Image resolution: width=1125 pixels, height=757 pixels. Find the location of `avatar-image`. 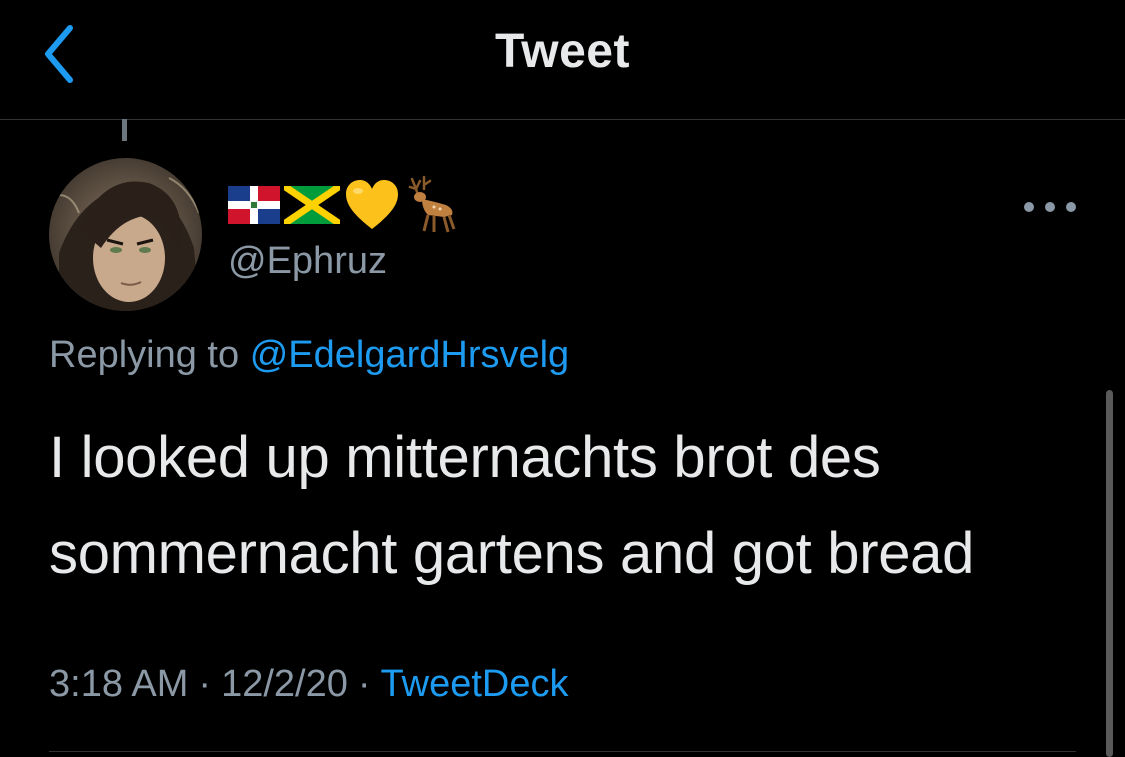

avatar-image is located at coordinates (125, 234).